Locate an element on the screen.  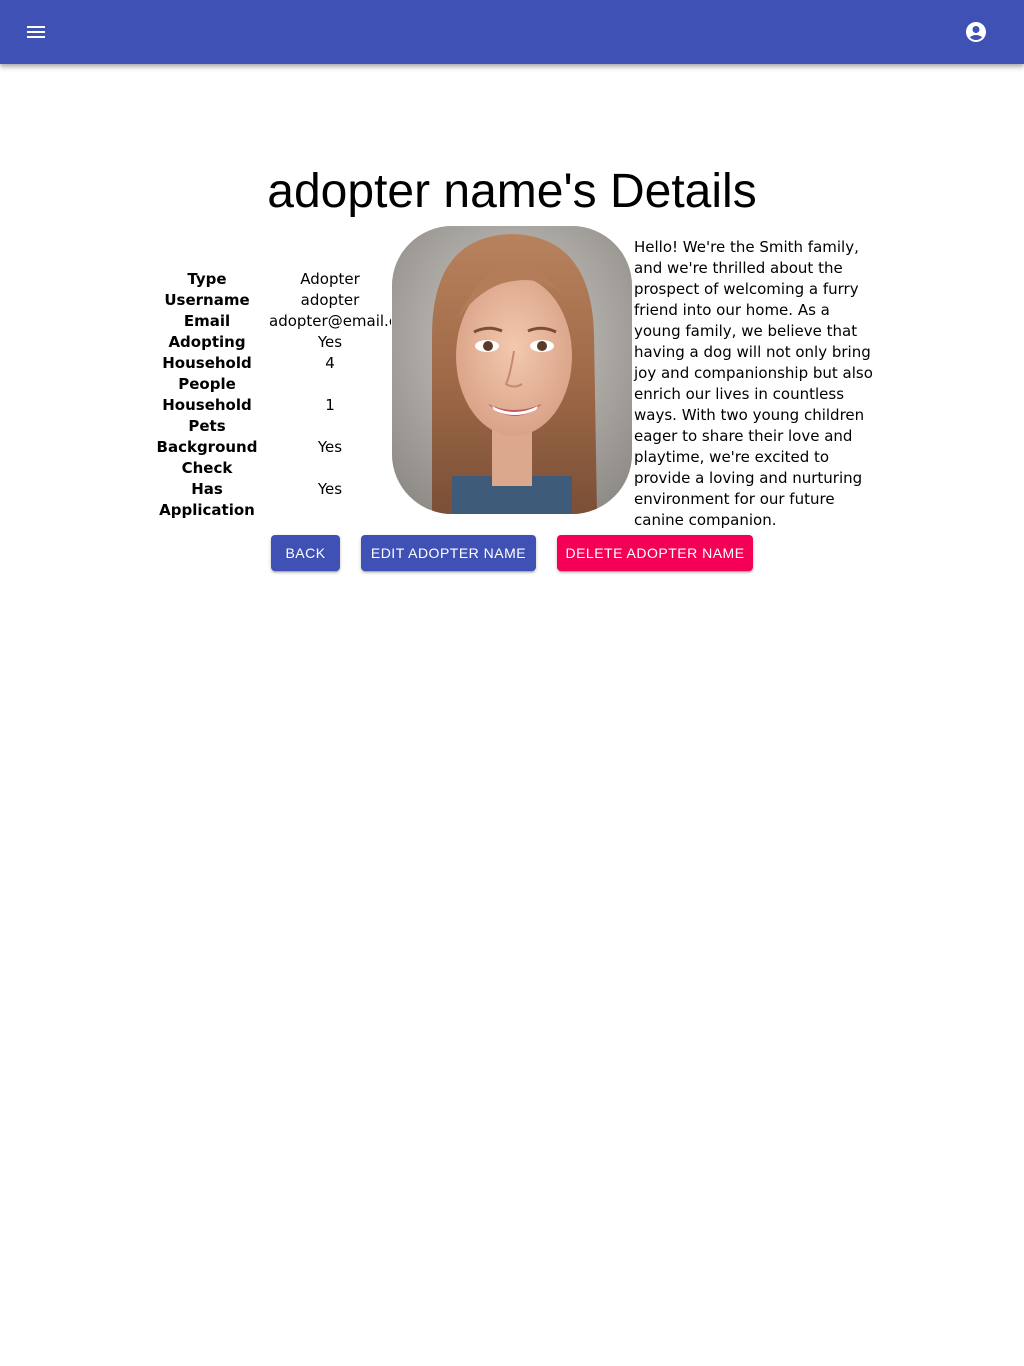
page-title: adopter name's Details is located at coordinates (512, 191).